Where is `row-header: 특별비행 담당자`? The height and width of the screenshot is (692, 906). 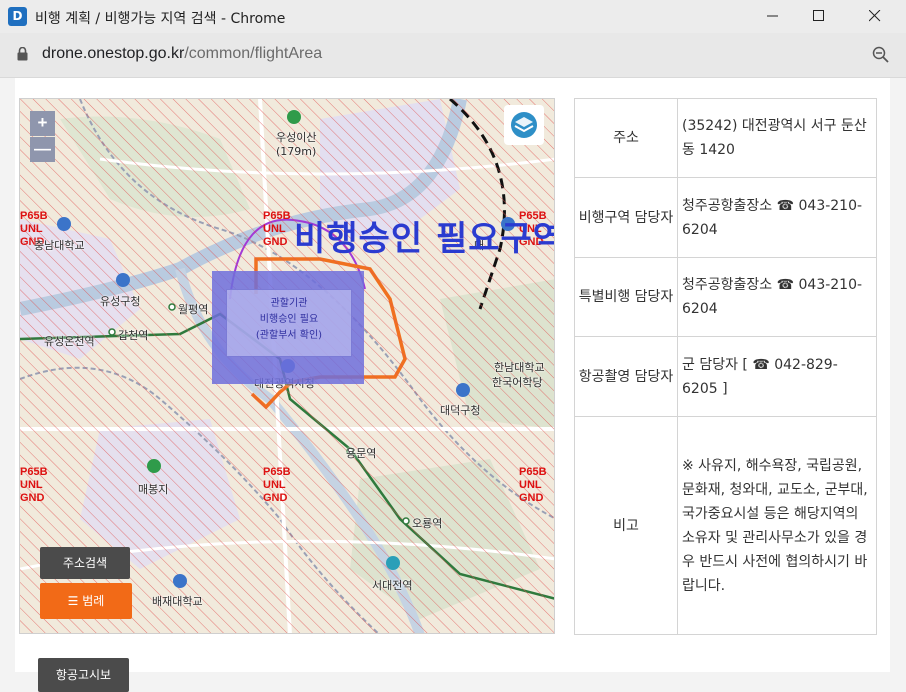
row-header: 특별비행 담당자 is located at coordinates (626, 297).